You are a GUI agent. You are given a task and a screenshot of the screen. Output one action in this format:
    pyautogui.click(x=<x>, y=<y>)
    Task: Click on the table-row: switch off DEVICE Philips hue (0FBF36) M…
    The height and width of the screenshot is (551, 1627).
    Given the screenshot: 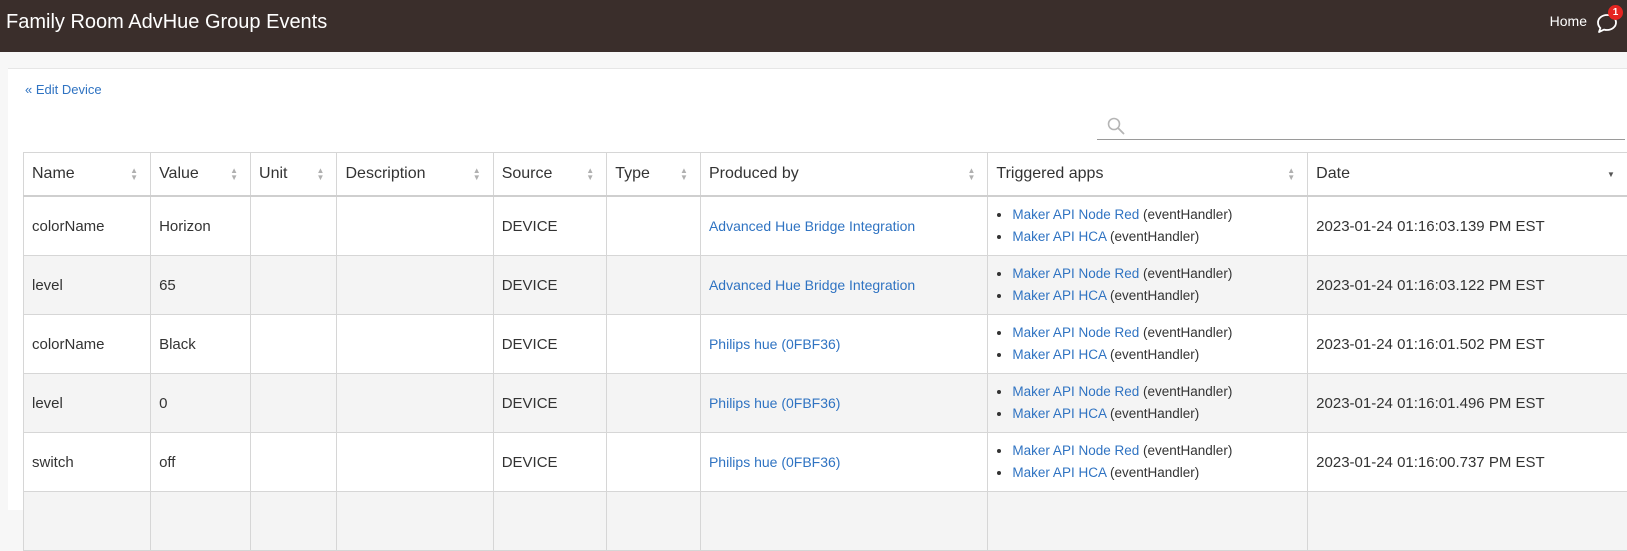 What is the action you would take?
    pyautogui.click(x=825, y=462)
    